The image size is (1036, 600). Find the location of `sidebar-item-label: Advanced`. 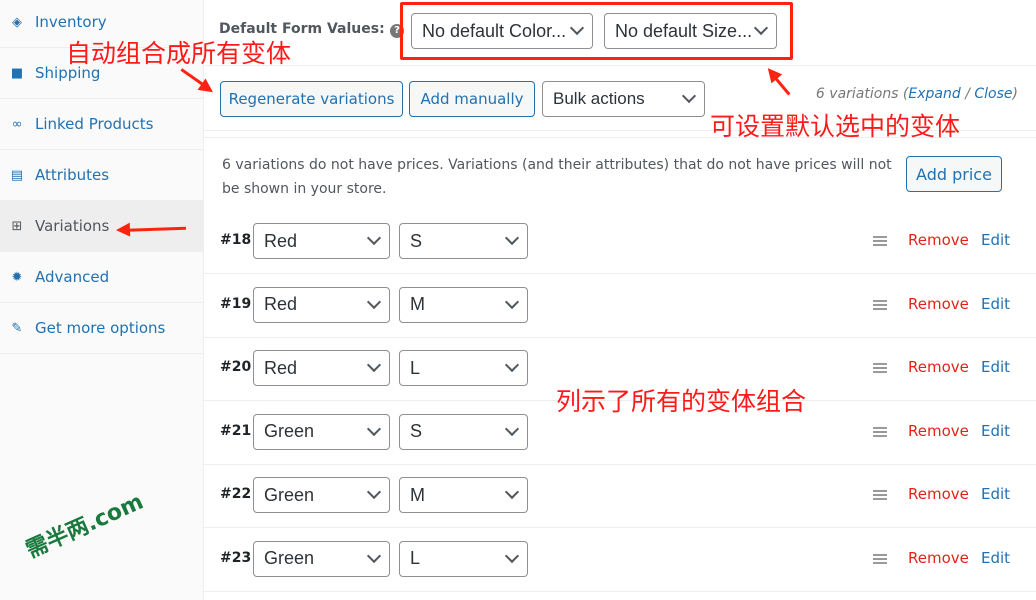

sidebar-item-label: Advanced is located at coordinates (72, 277).